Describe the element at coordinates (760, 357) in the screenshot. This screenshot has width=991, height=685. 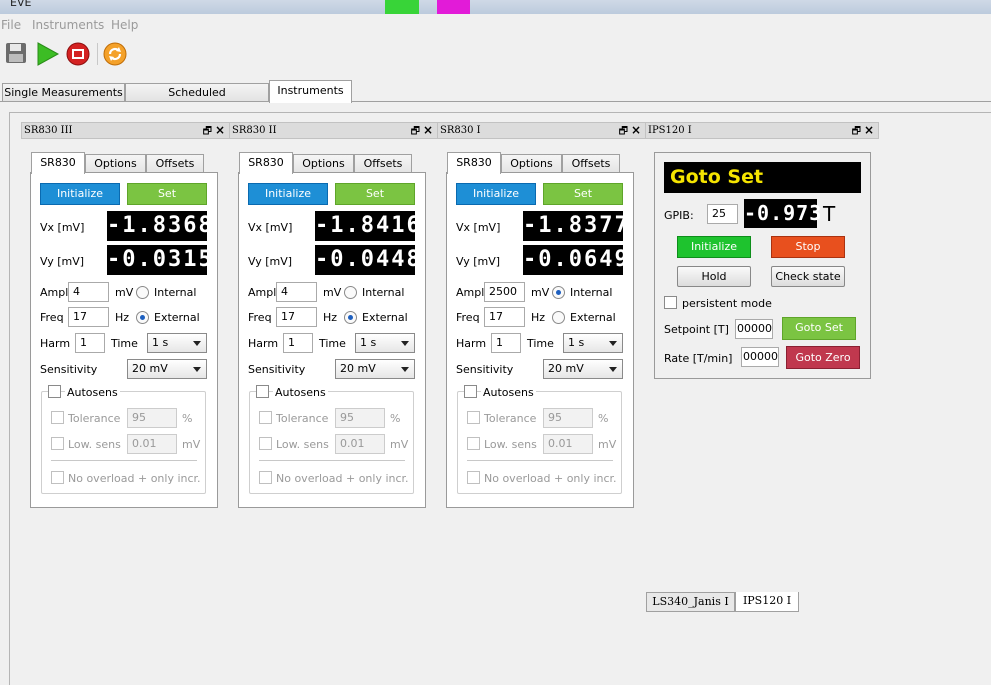
I see `rate-input: 000000` at that location.